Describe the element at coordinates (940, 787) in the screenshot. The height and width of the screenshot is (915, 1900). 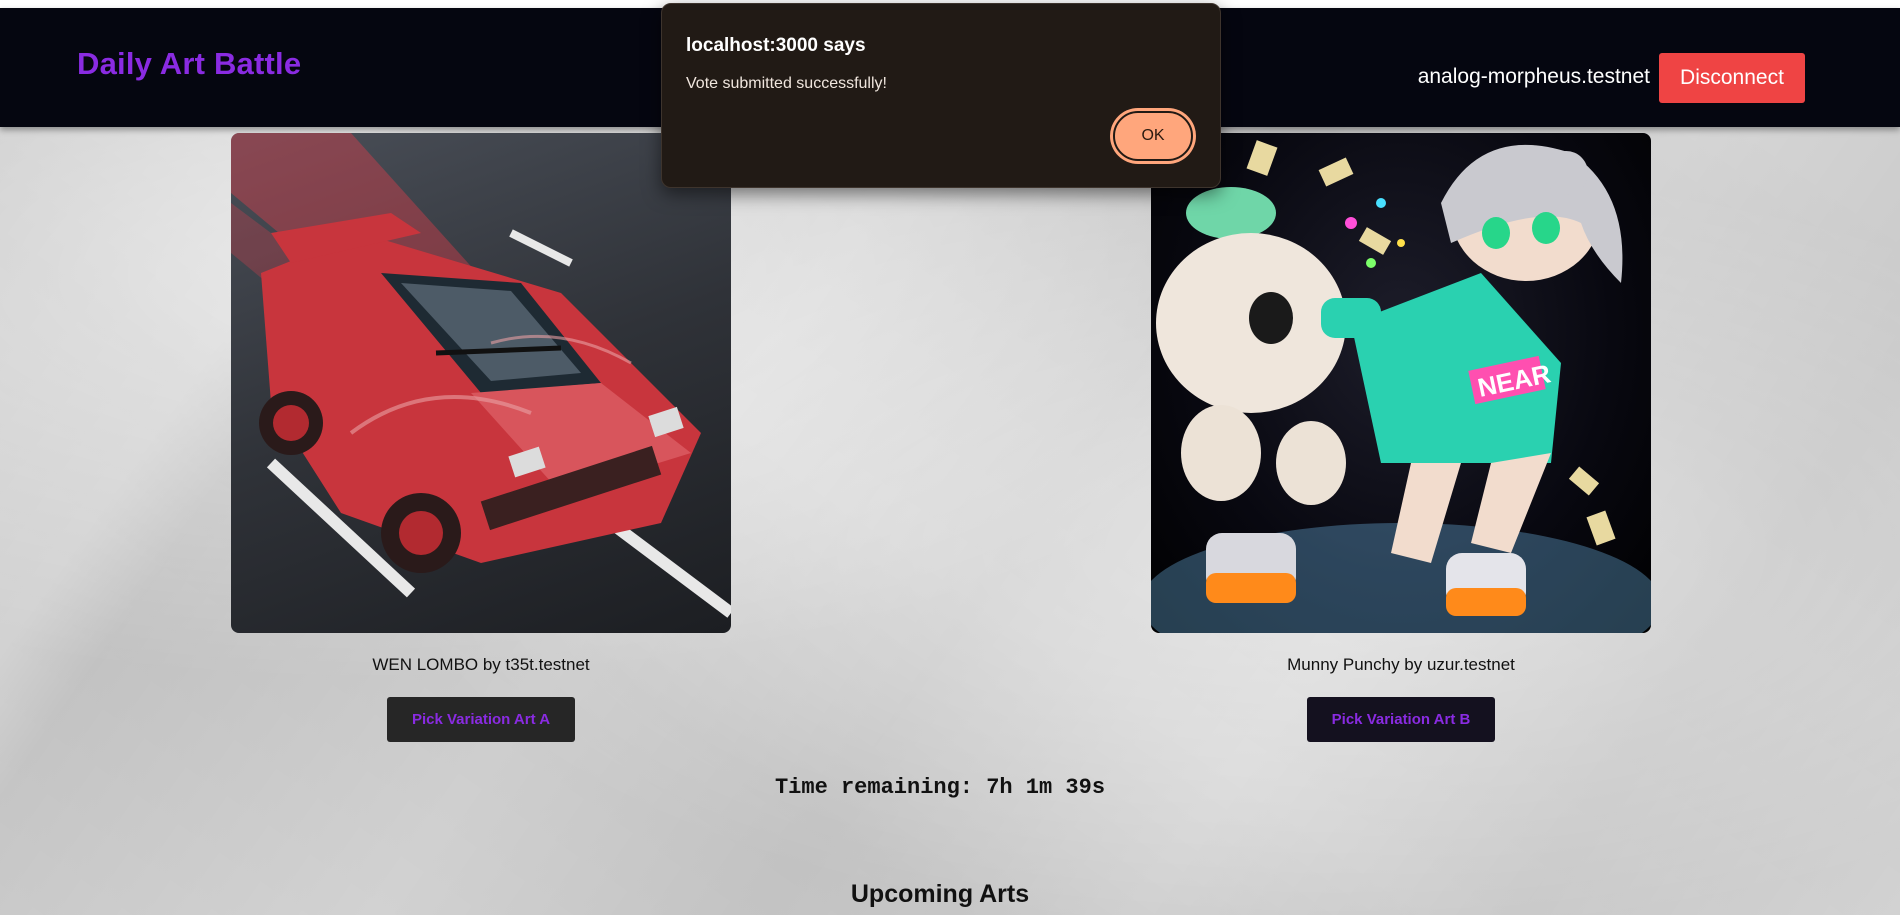
I see `time-remaining: Time remaining: 7h 1m 39s` at that location.